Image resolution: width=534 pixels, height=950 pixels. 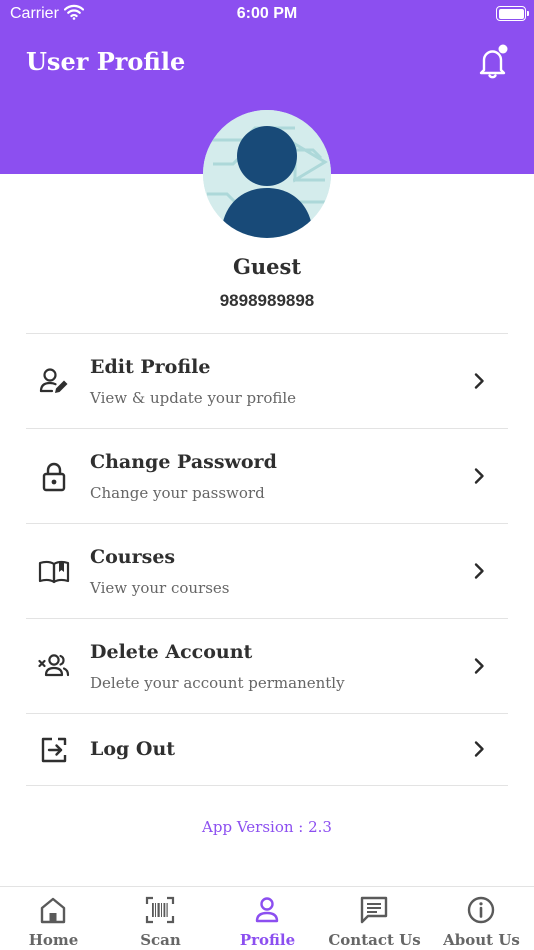 I want to click on menu-item-edit-profile: Edit Profile View & update your profile, so click(x=267, y=381).